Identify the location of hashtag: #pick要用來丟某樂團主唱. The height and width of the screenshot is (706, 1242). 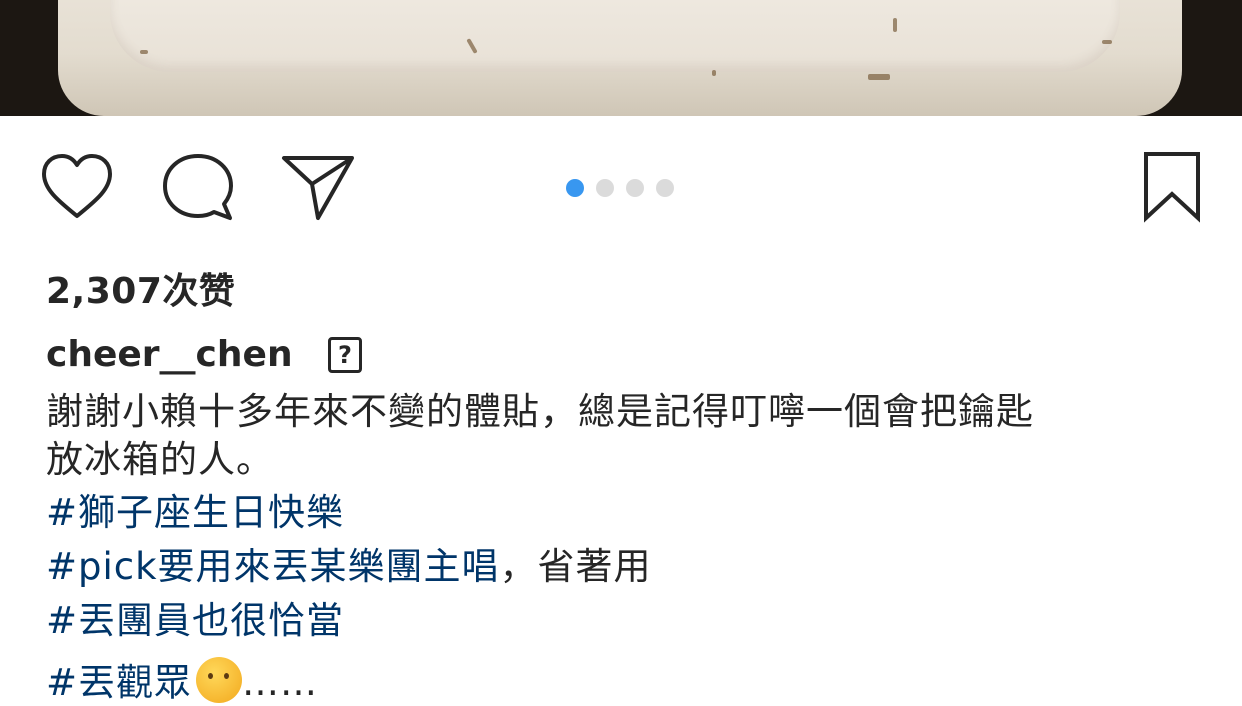
(273, 566).